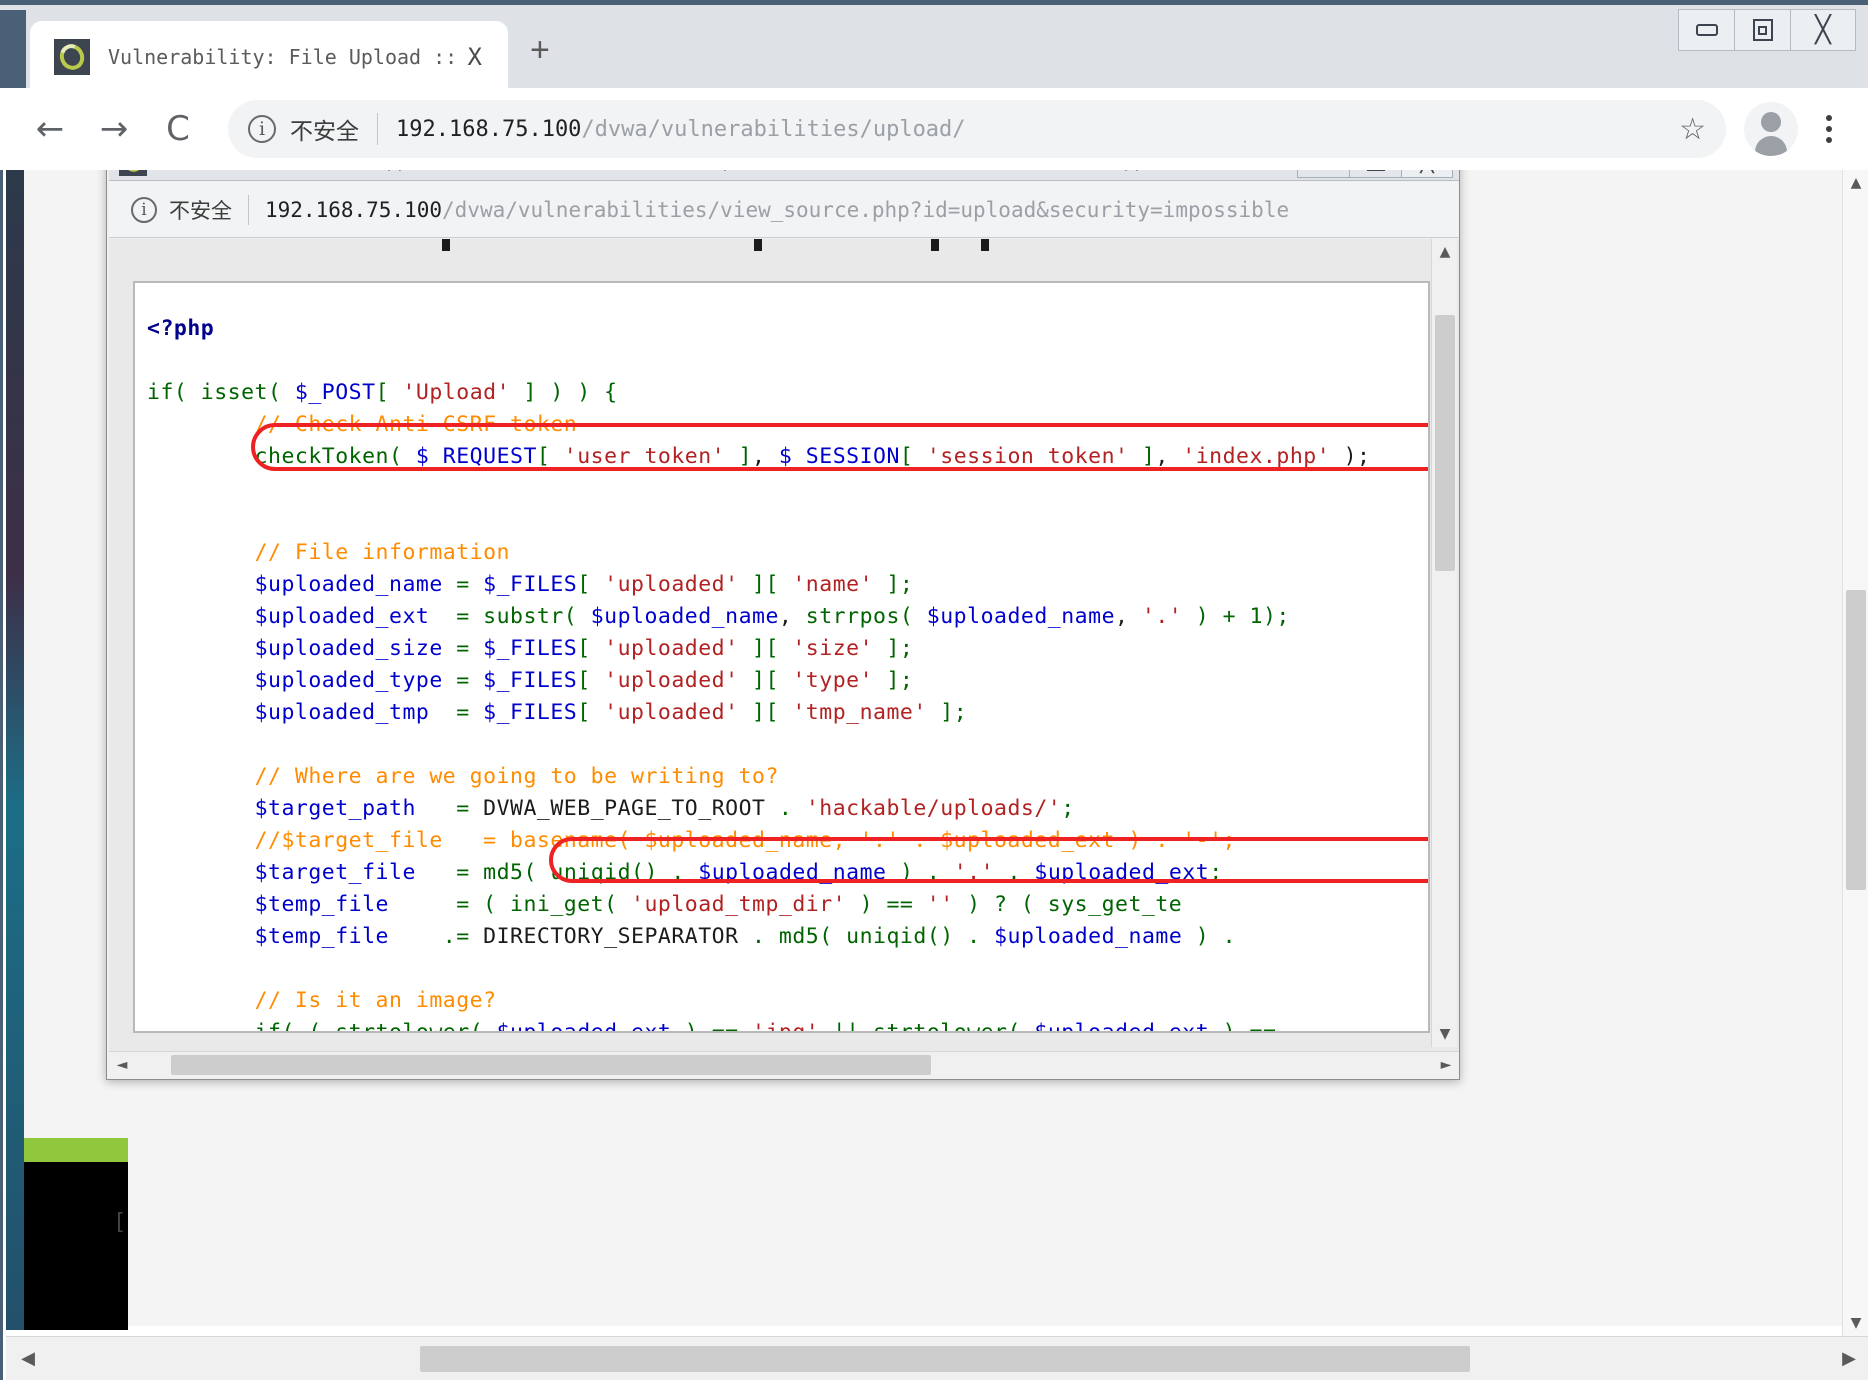  I want to click on outer-window-controls: ╳, so click(1767, 30).